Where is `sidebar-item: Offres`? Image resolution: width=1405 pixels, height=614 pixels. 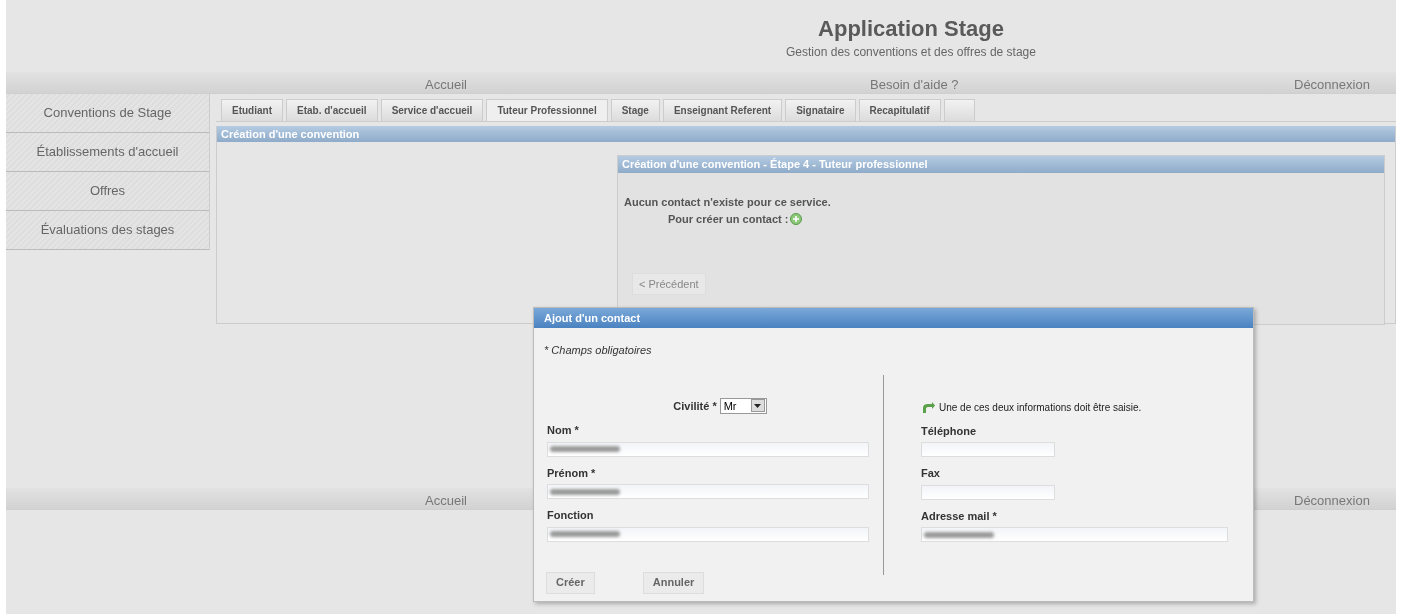
sidebar-item: Offres is located at coordinates (107, 191).